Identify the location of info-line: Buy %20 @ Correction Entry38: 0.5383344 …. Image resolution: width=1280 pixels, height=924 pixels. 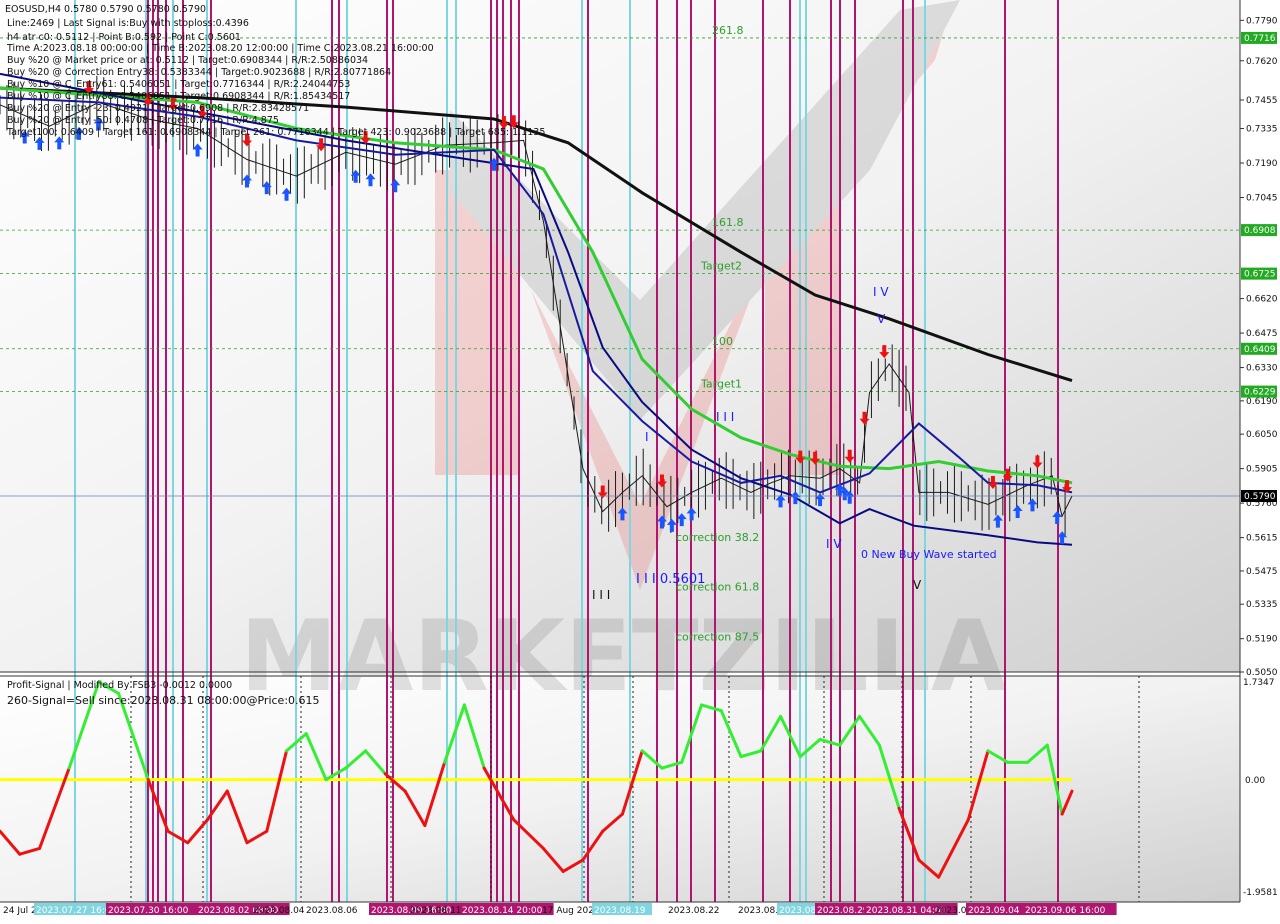
(199, 72).